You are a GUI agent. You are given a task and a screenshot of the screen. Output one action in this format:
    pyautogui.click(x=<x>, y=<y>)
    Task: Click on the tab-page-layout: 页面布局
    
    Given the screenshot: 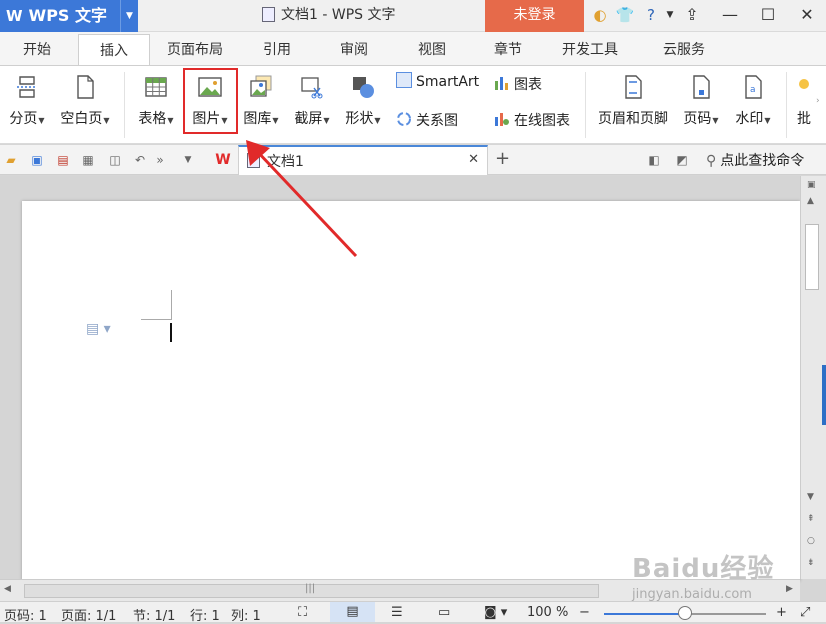 What is the action you would take?
    pyautogui.click(x=195, y=49)
    